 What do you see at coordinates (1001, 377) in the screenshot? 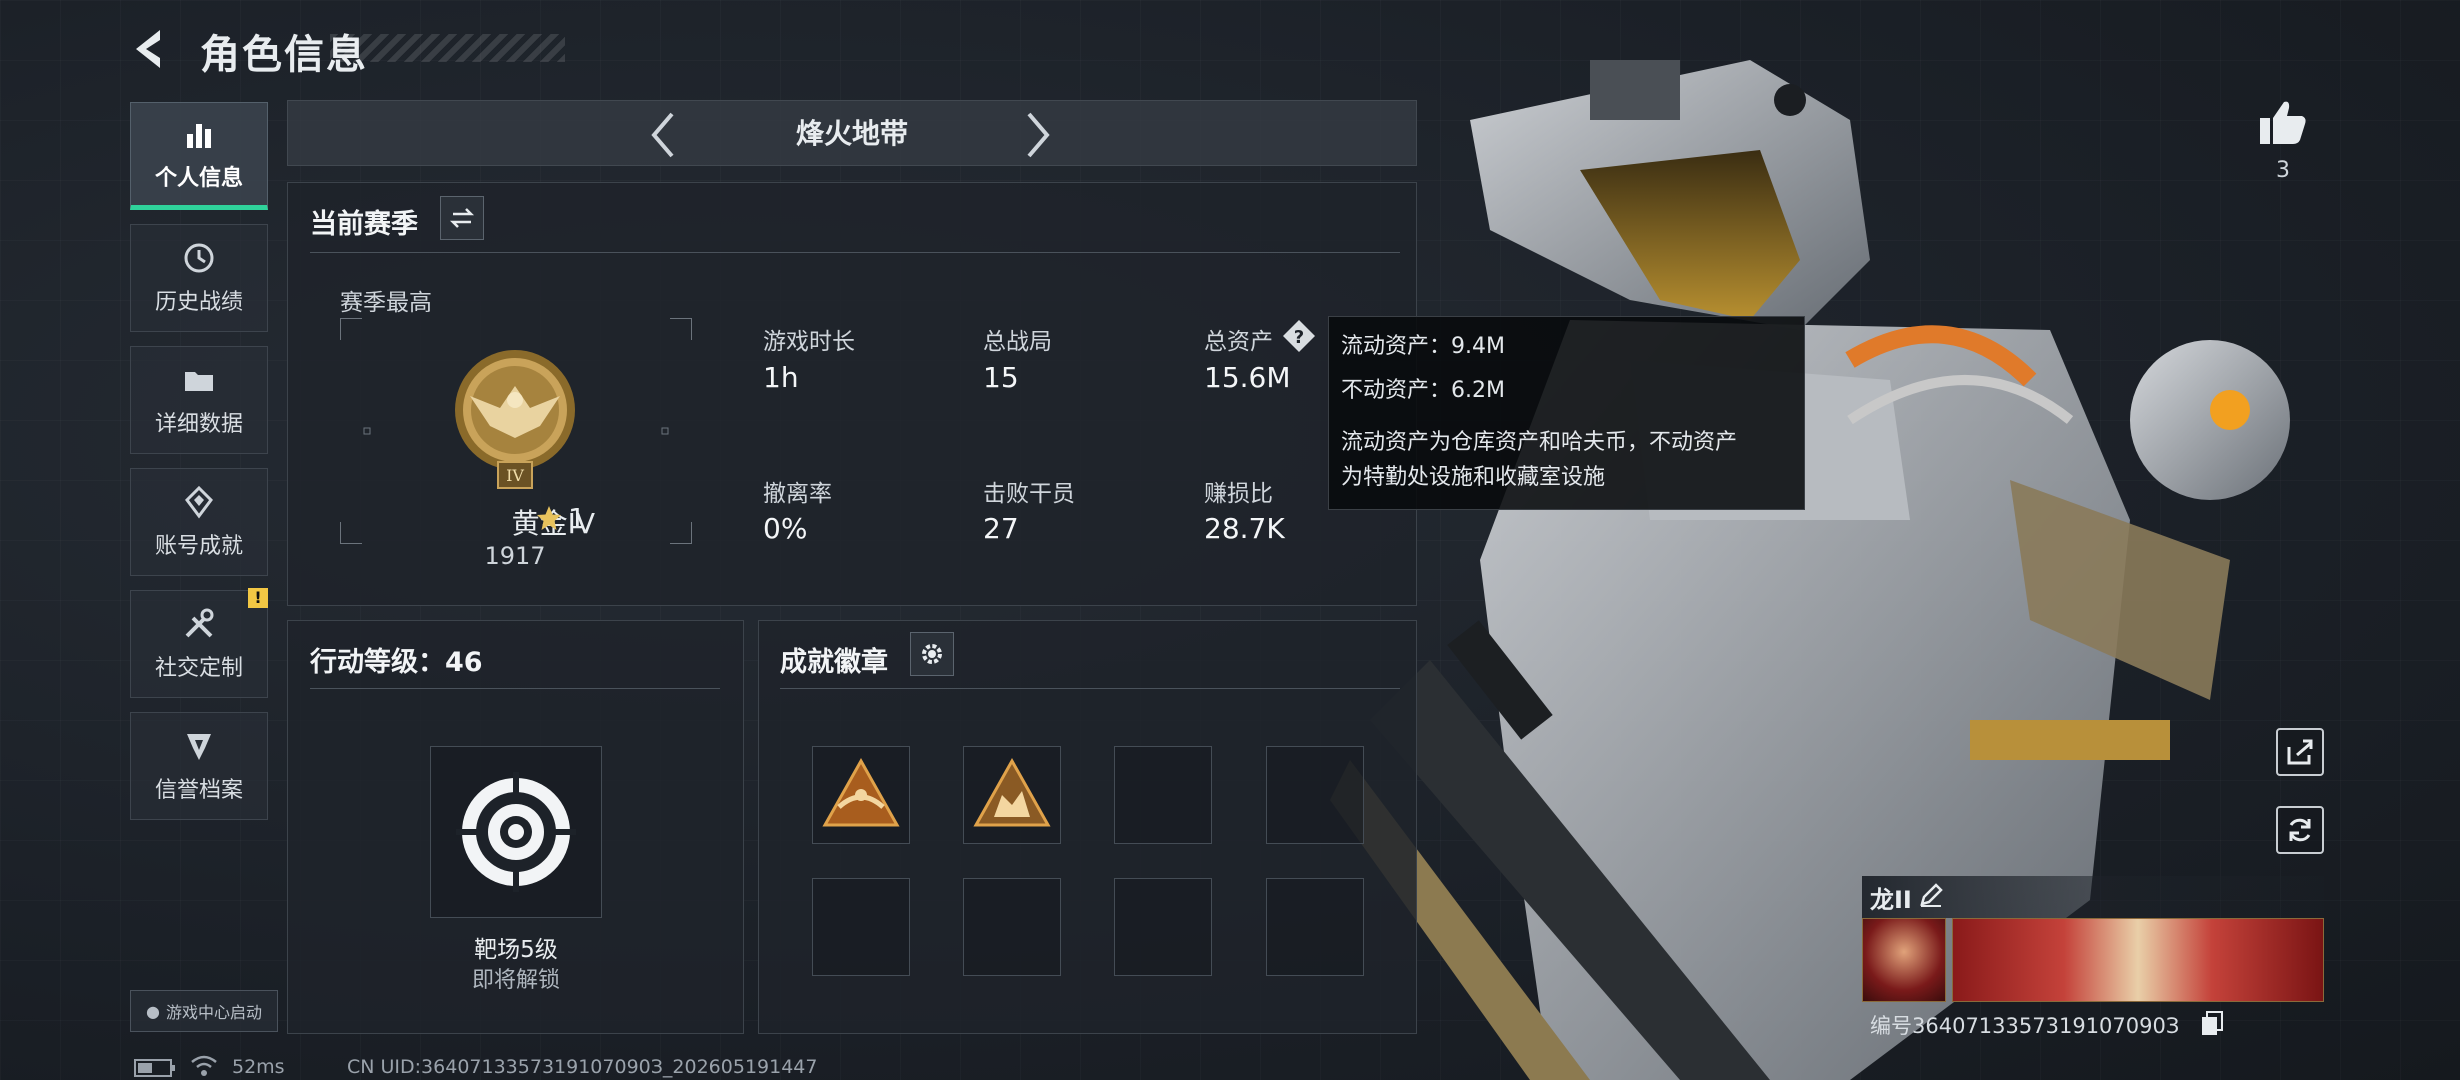
I see `stat-value-total-matches: 15` at bounding box center [1001, 377].